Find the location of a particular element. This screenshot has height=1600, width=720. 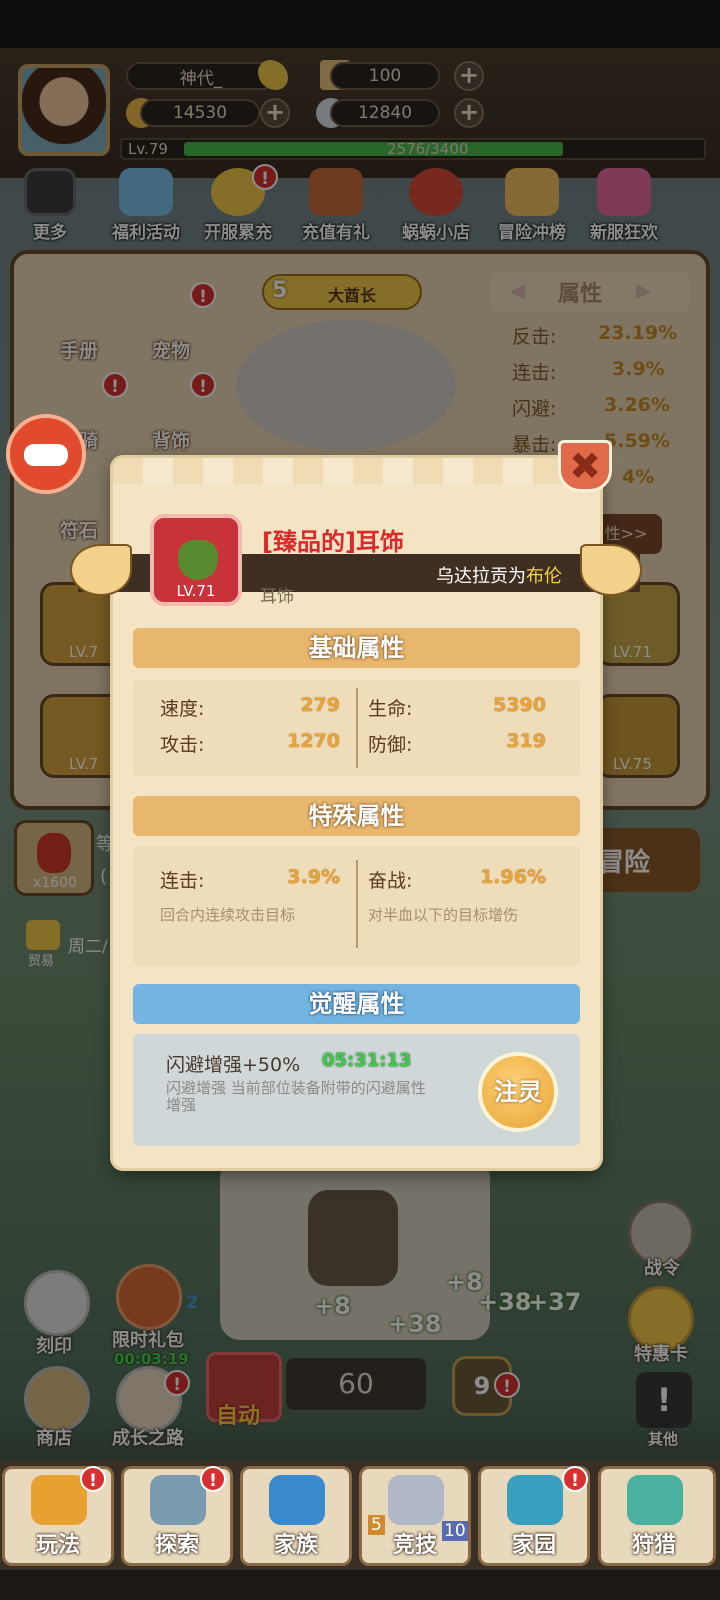

sword-icon is located at coordinates (416, 1500).